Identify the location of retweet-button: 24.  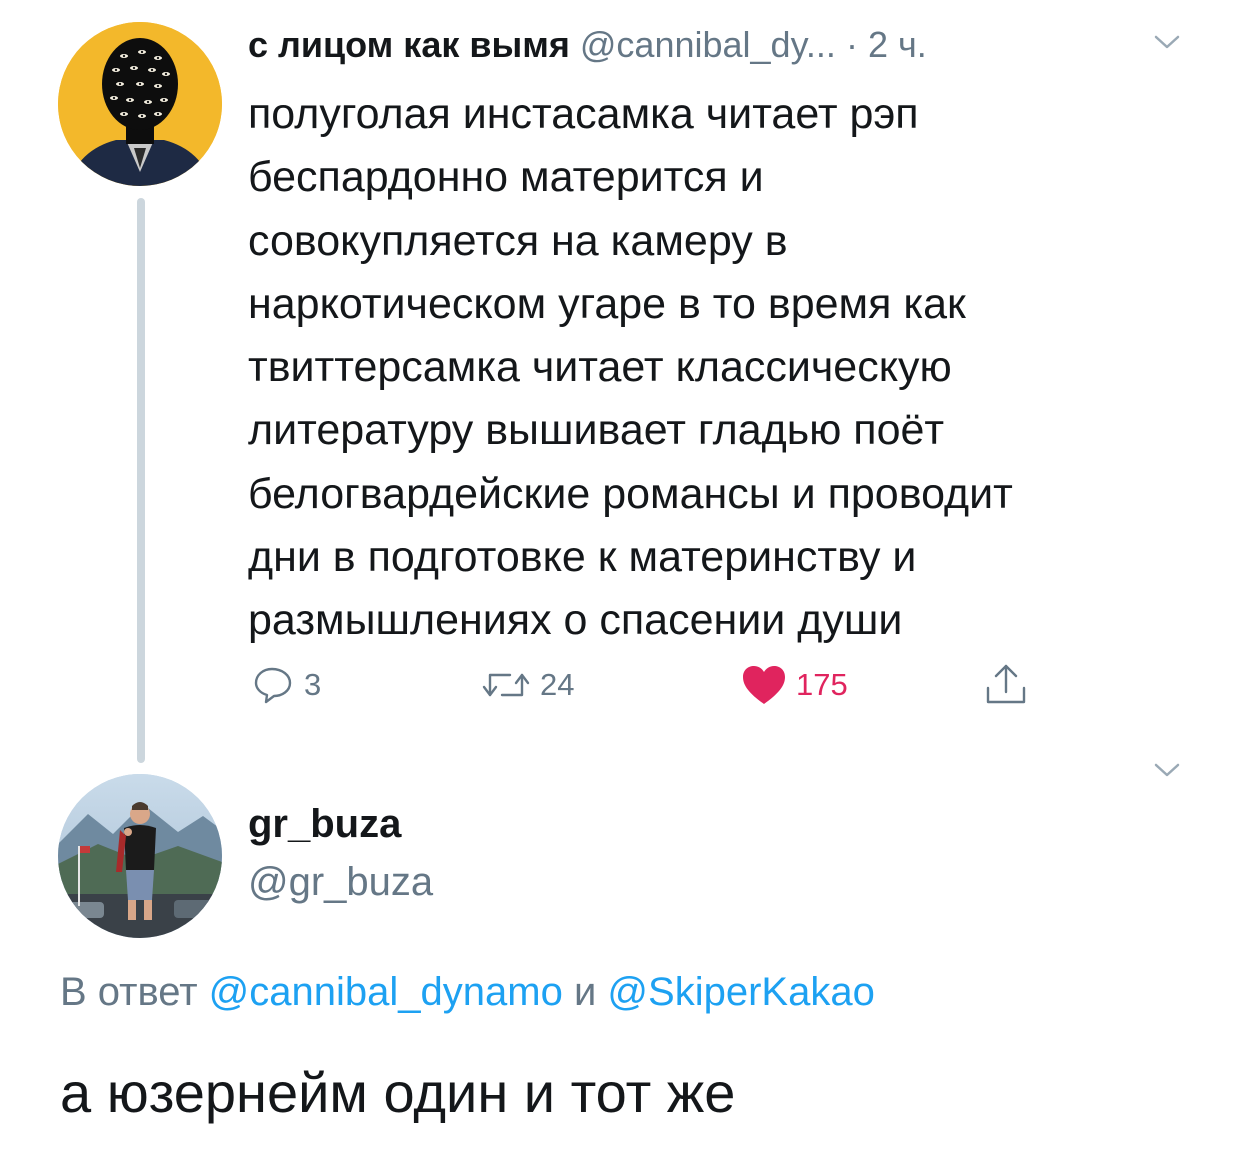
(527, 685).